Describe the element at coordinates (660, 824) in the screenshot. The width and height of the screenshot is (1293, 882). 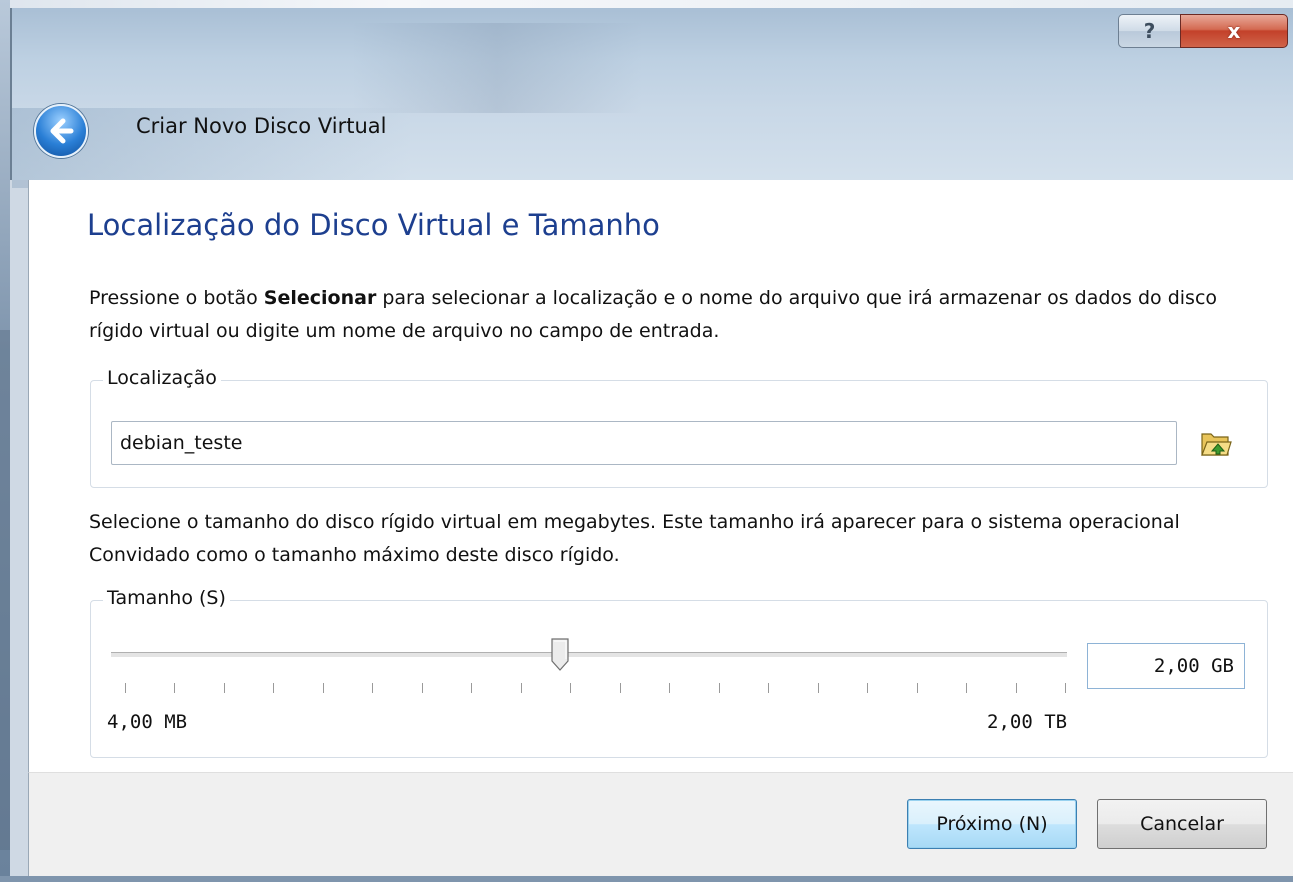
I see `button-bar: Próximo (N) Cancelar` at that location.